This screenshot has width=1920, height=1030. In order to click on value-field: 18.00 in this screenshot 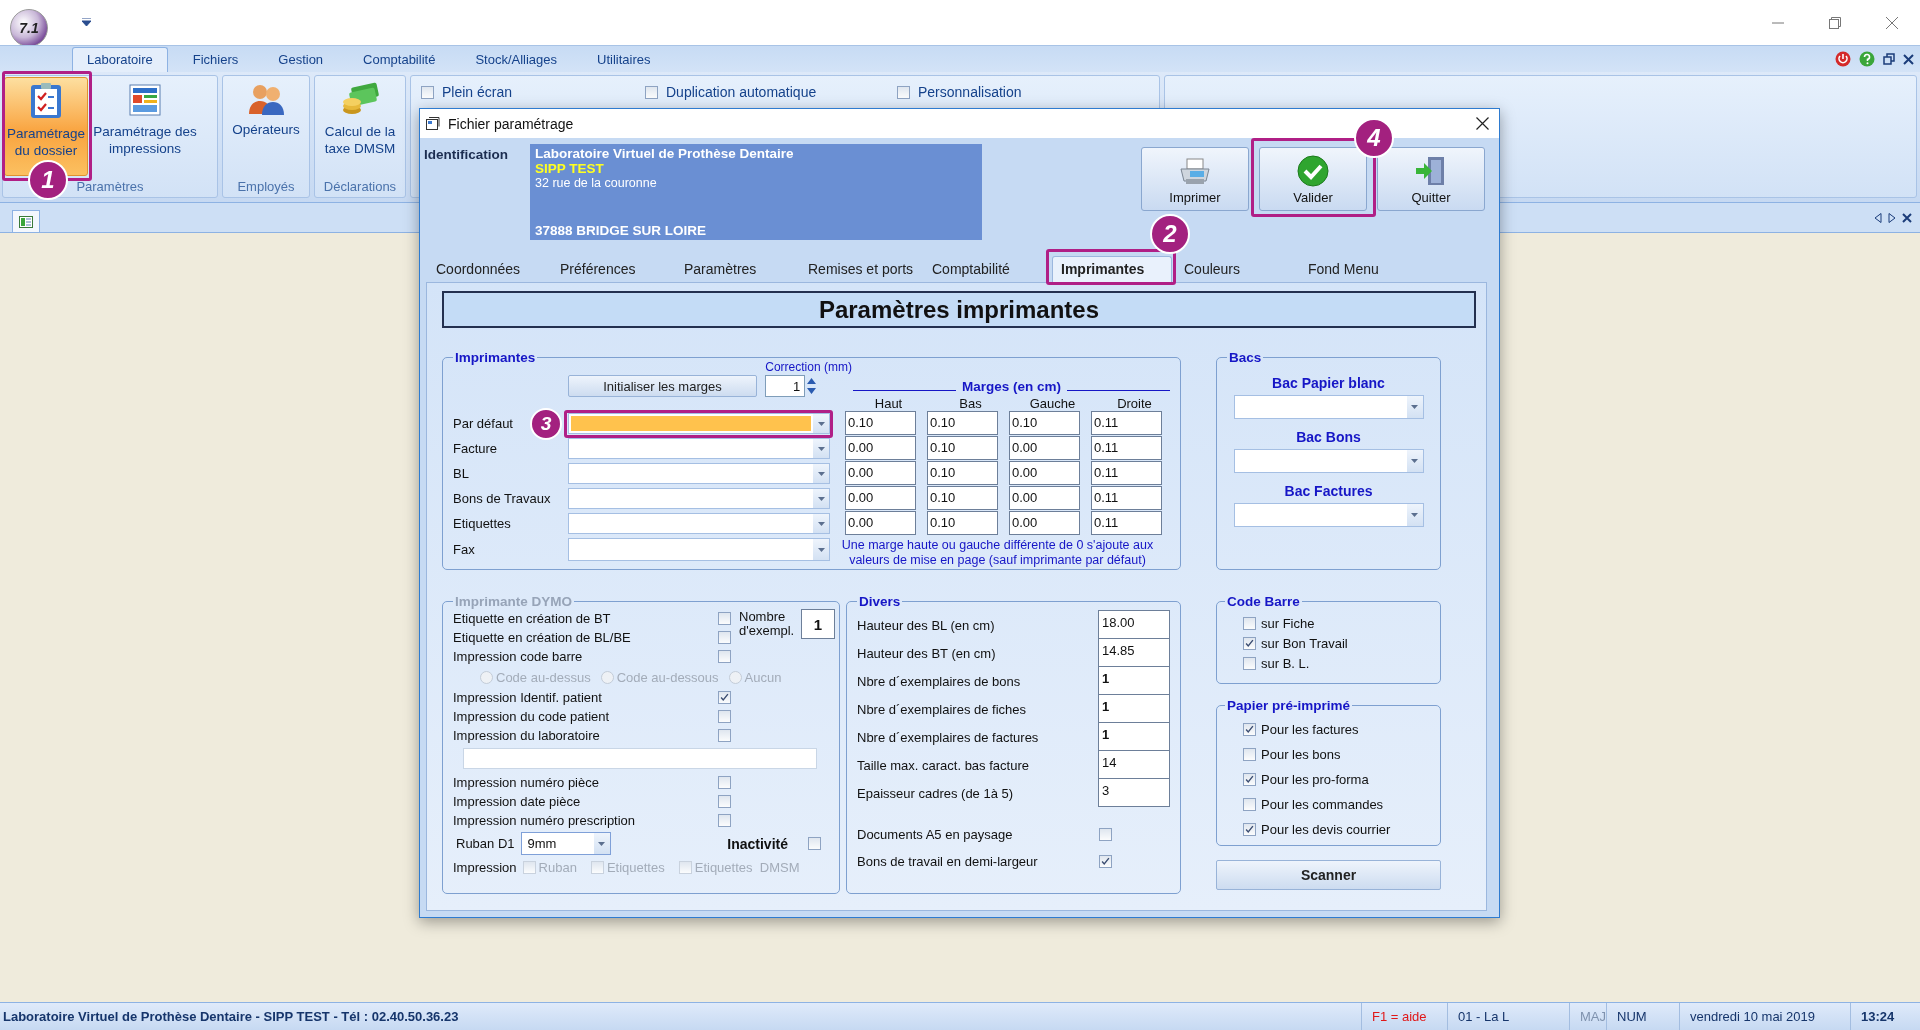, I will do `click(1134, 624)`.